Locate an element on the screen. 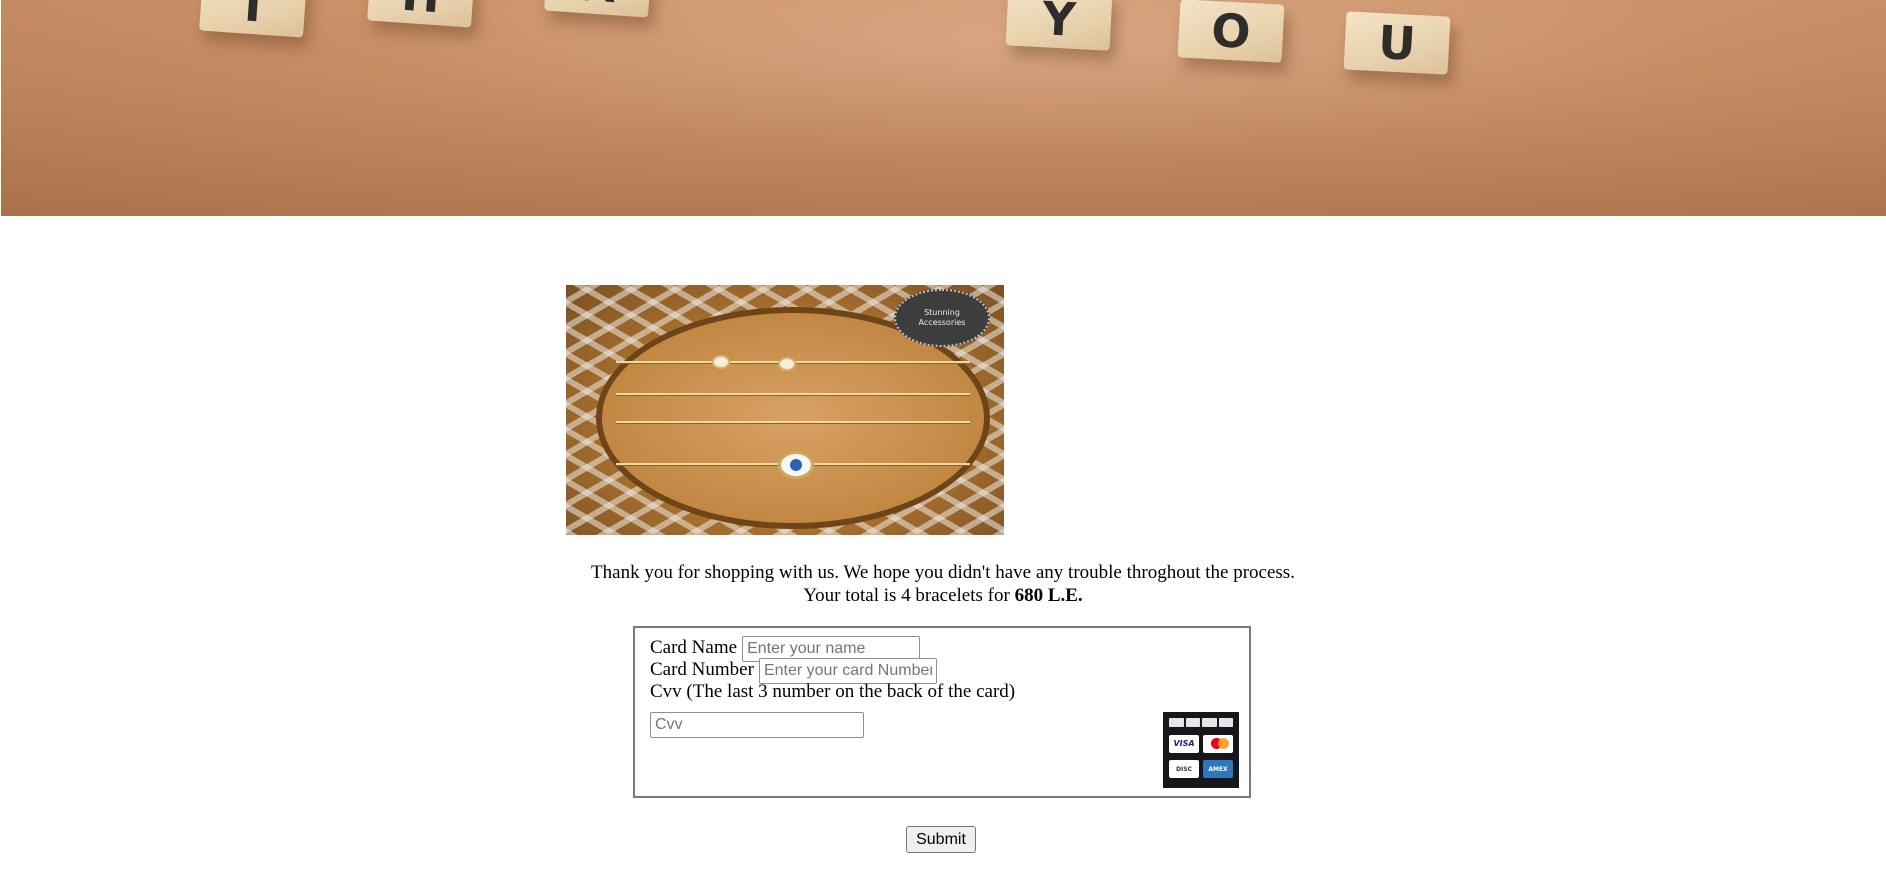 The width and height of the screenshot is (1886, 869). accepted-cards-image: VISA DISC AMEX is located at coordinates (1201, 750).